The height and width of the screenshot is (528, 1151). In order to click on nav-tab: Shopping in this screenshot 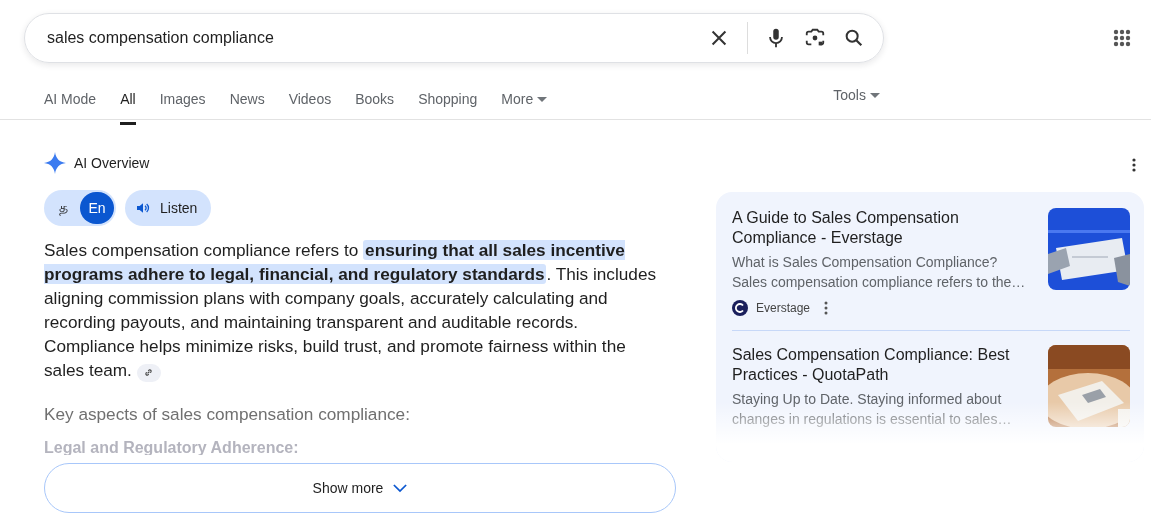, I will do `click(448, 107)`.